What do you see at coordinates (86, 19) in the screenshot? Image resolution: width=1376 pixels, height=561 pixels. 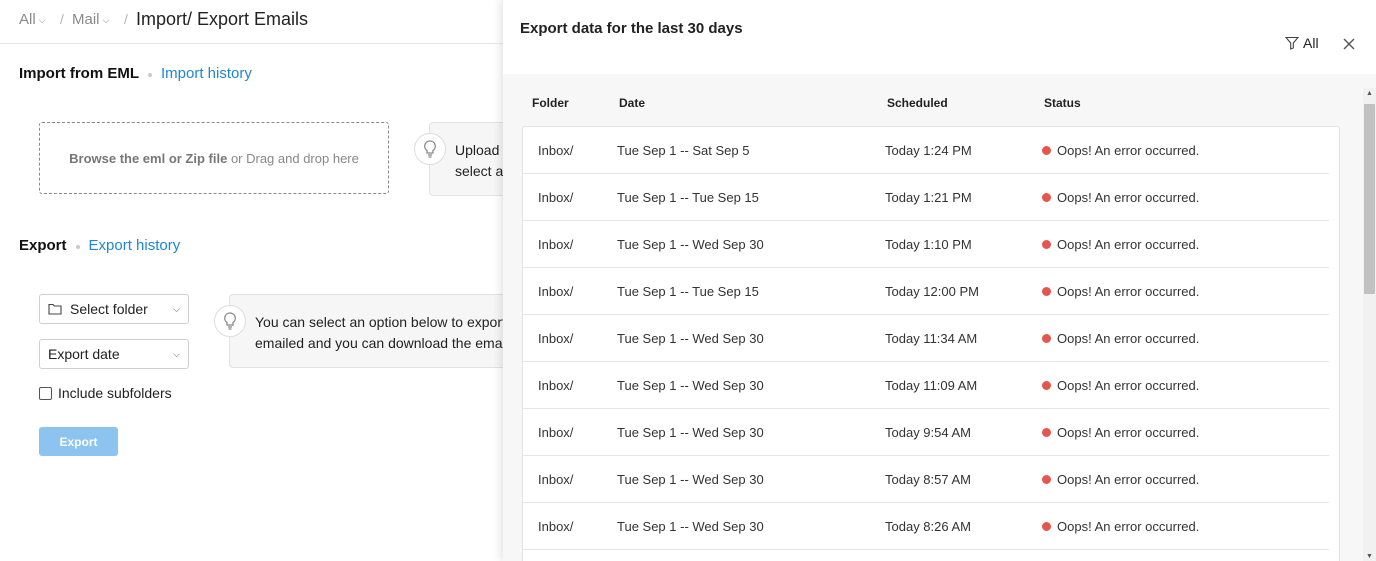 I see `breadcrumb-item-label: Mail` at bounding box center [86, 19].